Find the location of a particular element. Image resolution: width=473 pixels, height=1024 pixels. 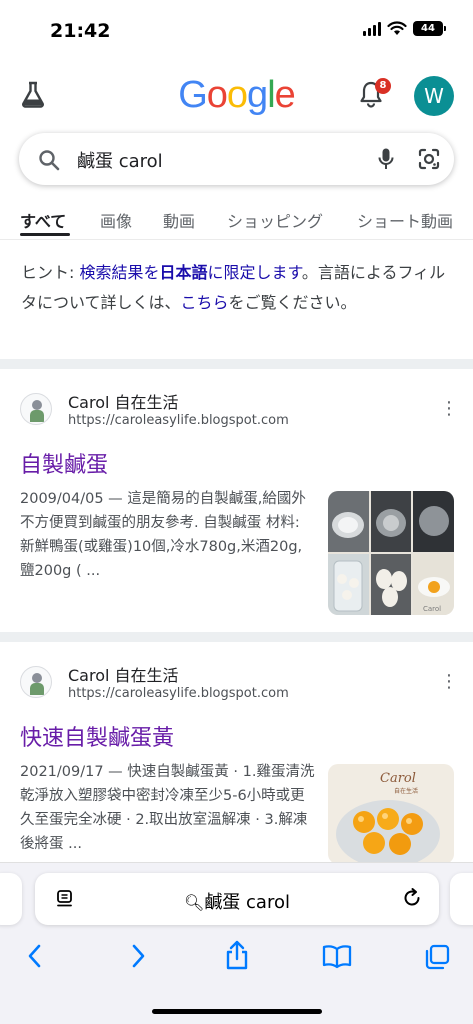

voice-search-mic-icon is located at coordinates (386, 159).